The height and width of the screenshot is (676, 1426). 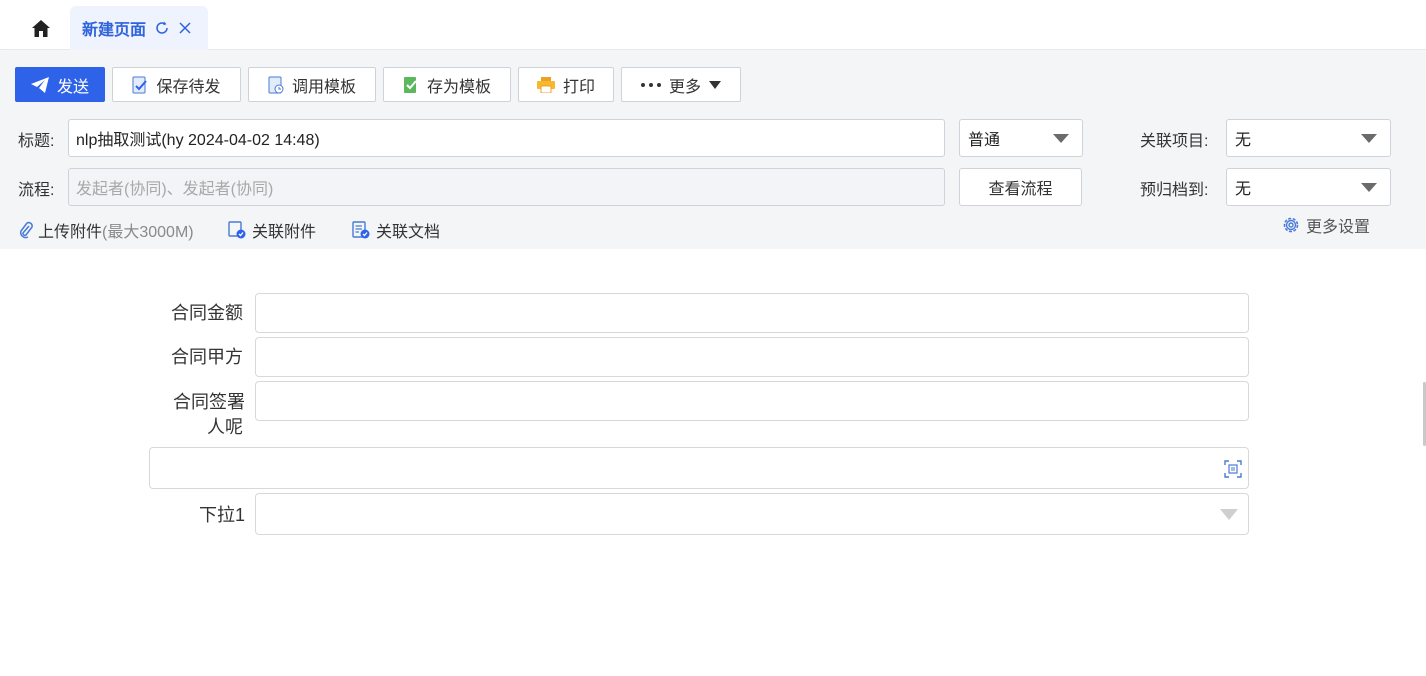 What do you see at coordinates (185, 28) in the screenshot?
I see `close-icon` at bounding box center [185, 28].